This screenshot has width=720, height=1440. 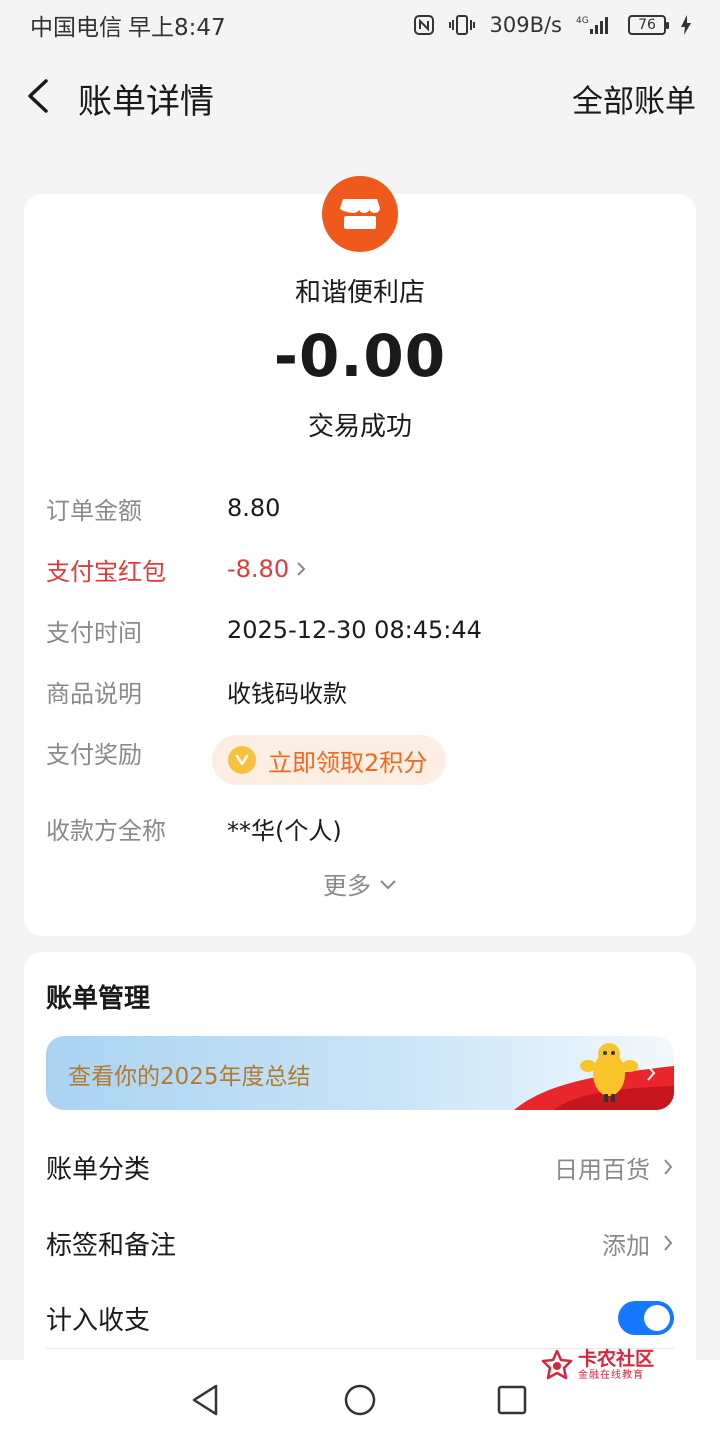 What do you see at coordinates (146, 102) in the screenshot?
I see `page-title: 账单详情` at bounding box center [146, 102].